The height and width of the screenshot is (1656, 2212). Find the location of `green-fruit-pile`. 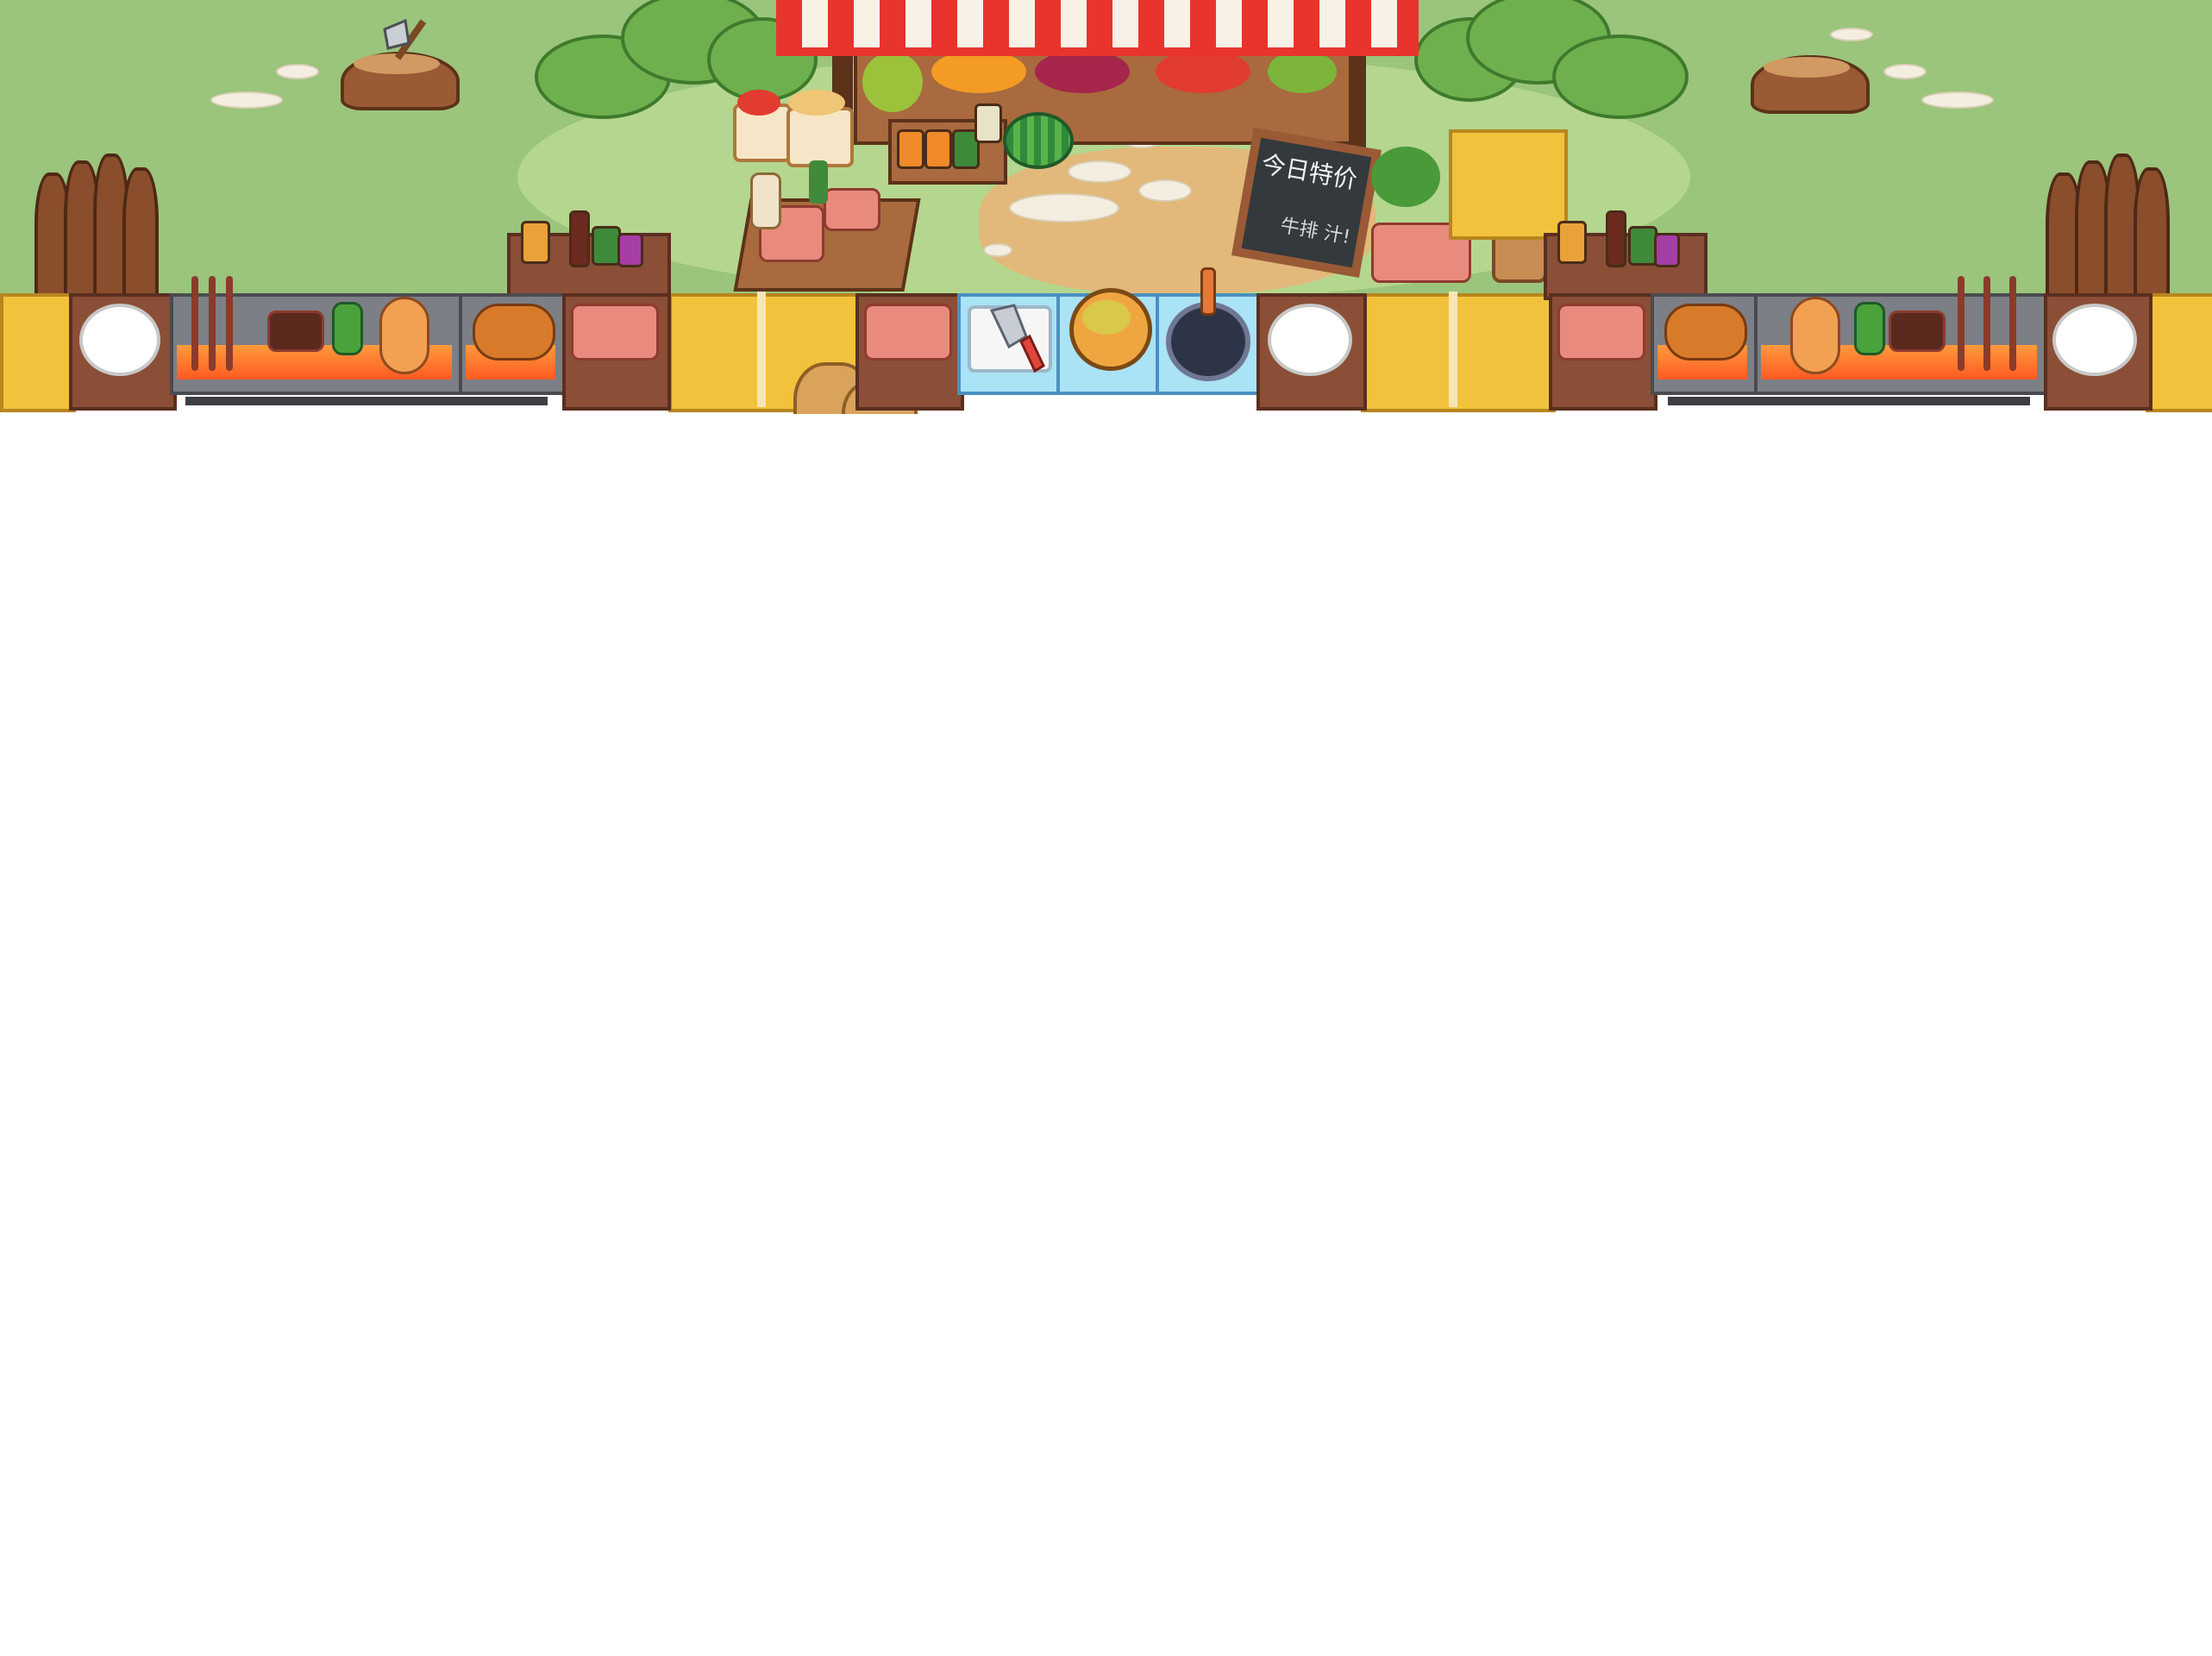

green-fruit-pile is located at coordinates (892, 82).